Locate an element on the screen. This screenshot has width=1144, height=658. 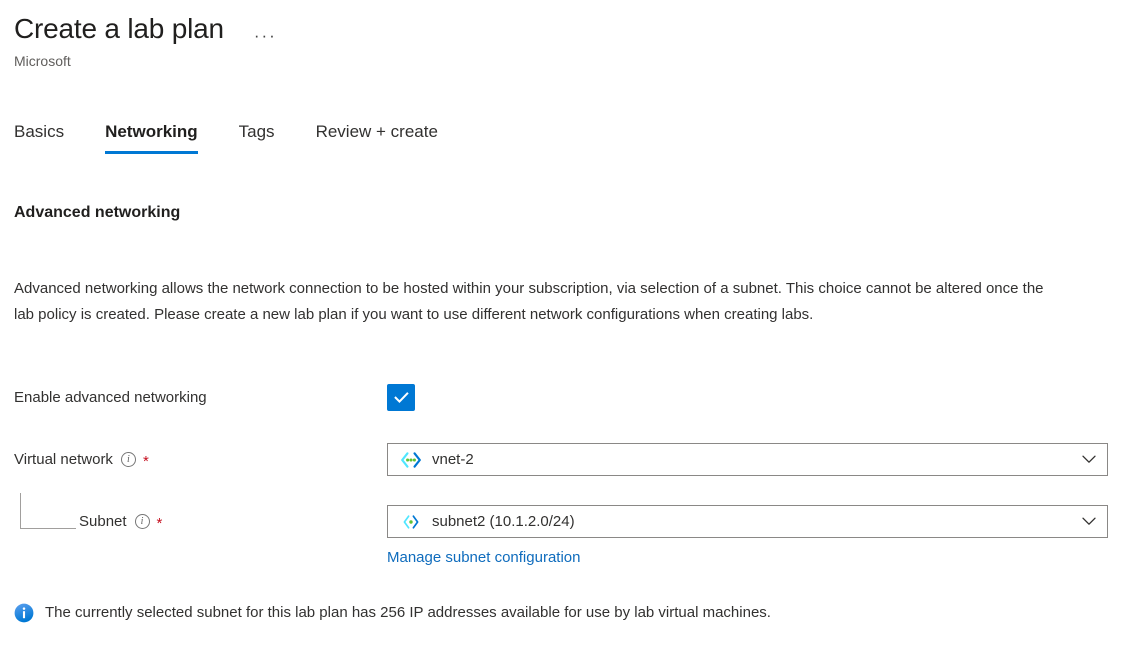
page-title: Create a lab plan is located at coordinates (119, 28).